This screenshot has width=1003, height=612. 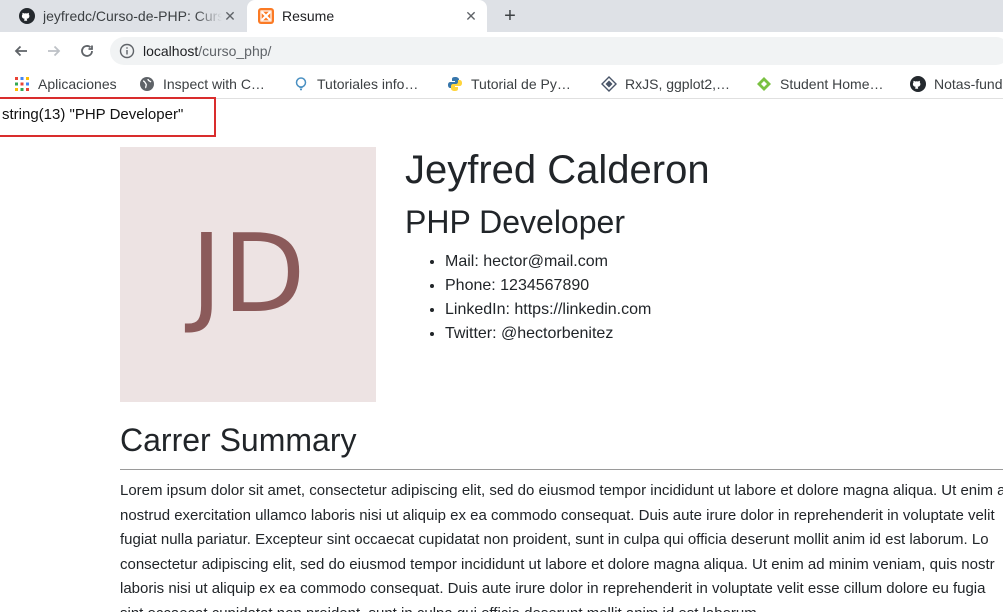 I want to click on url-path: /curso_php/, so click(x=235, y=51).